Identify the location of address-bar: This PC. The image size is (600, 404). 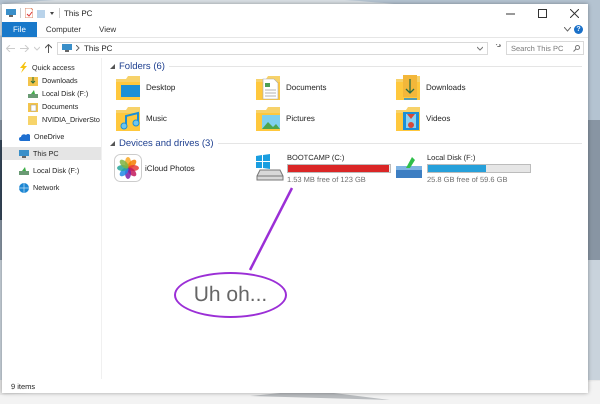
(272, 48).